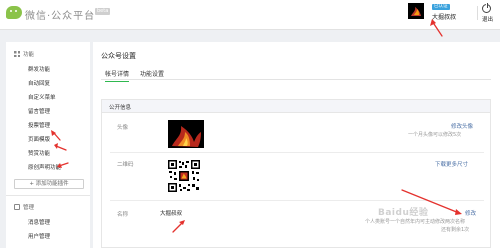 The image size is (500, 248). I want to click on change-avatar-link: 修改头像, so click(462, 126).